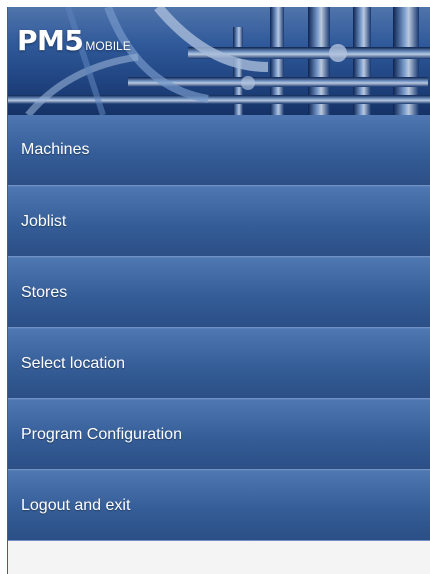 Image resolution: width=430 pixels, height=574 pixels. Describe the element at coordinates (219, 221) in the screenshot. I see `menu-item-joblist: Joblist` at that location.